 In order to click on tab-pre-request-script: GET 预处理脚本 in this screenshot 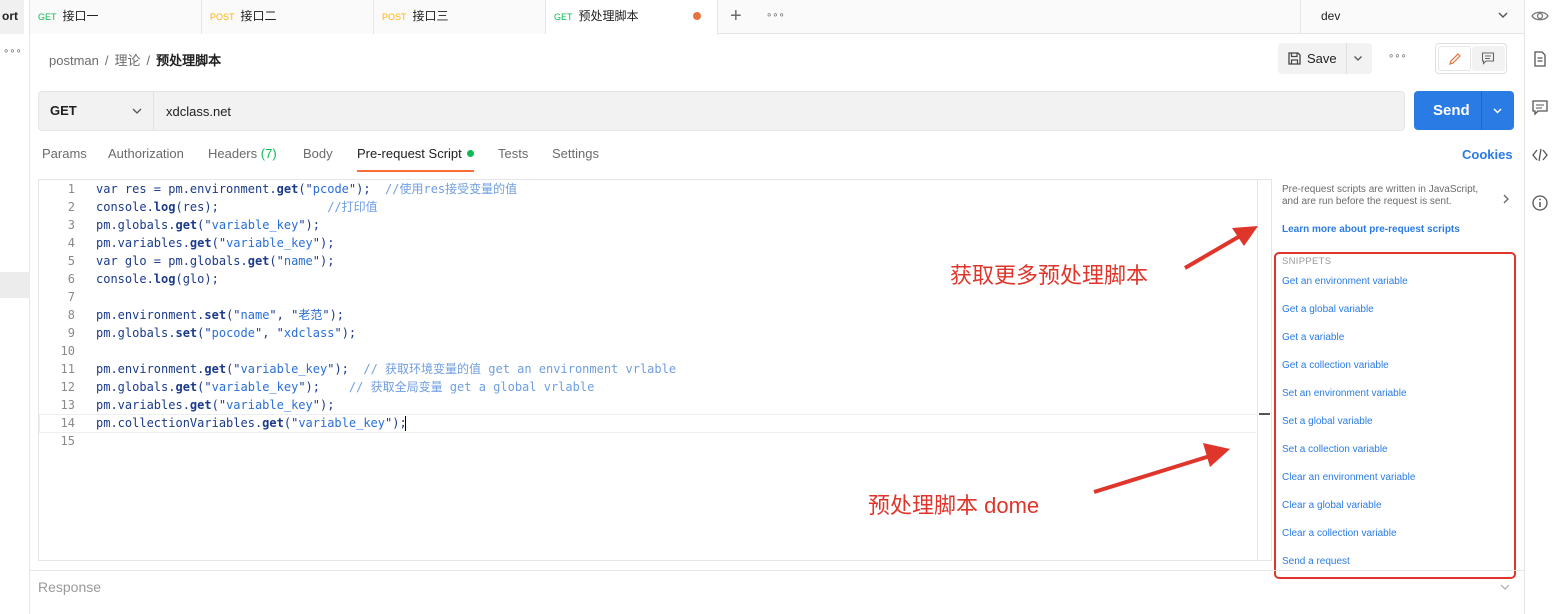, I will do `click(632, 17)`.